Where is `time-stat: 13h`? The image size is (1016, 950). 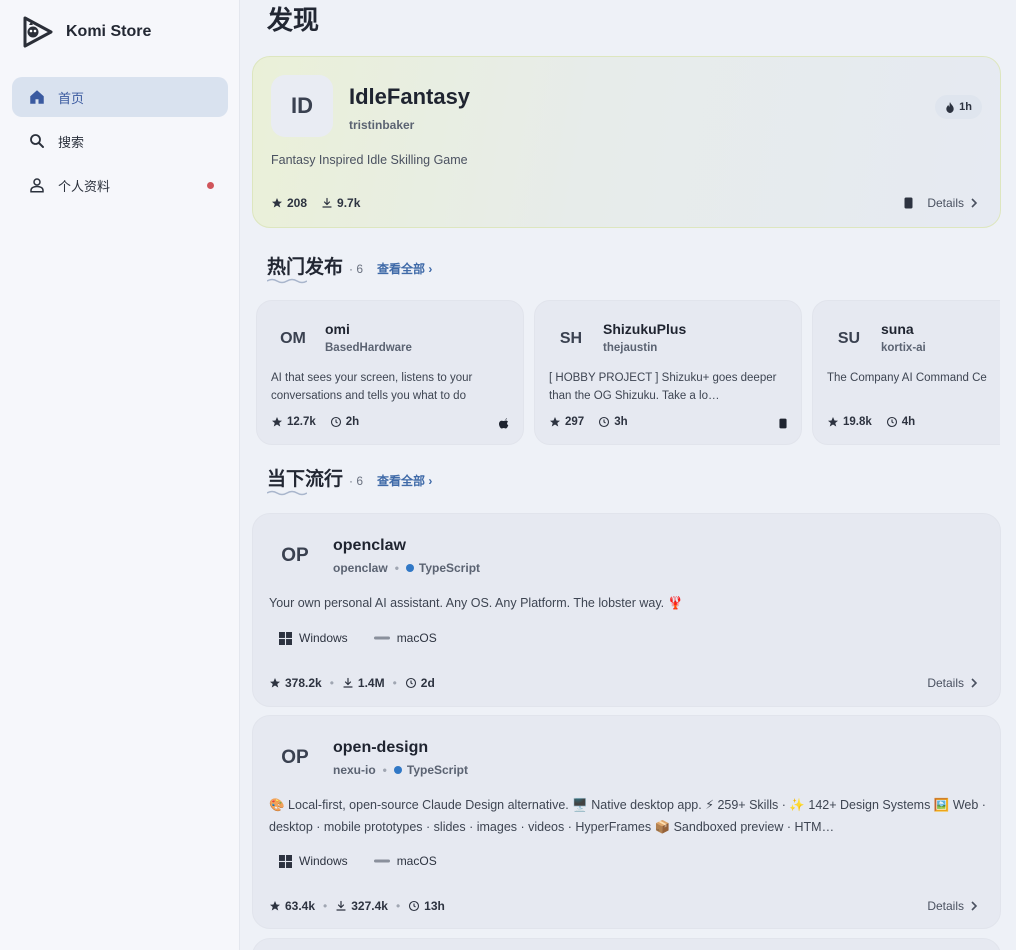 time-stat: 13h is located at coordinates (426, 906).